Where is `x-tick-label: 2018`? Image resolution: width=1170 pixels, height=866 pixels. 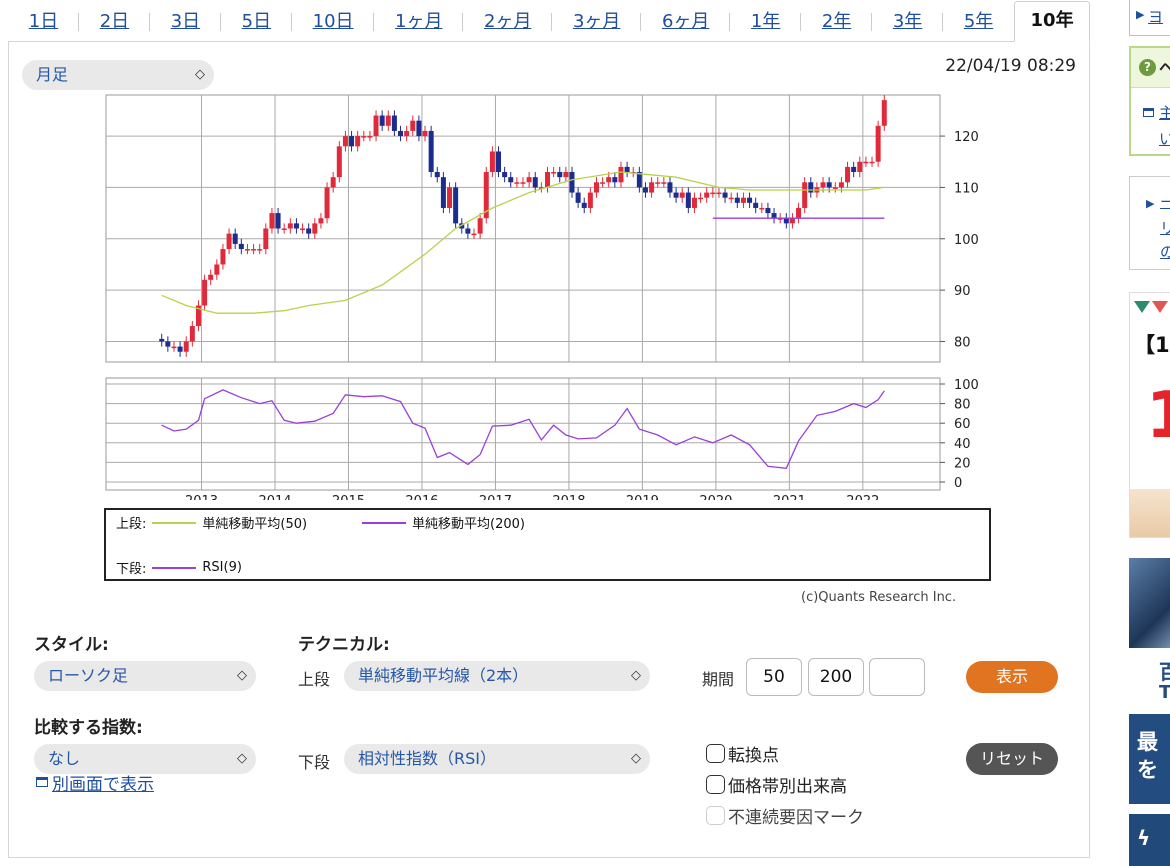 x-tick-label: 2018 is located at coordinates (568, 497).